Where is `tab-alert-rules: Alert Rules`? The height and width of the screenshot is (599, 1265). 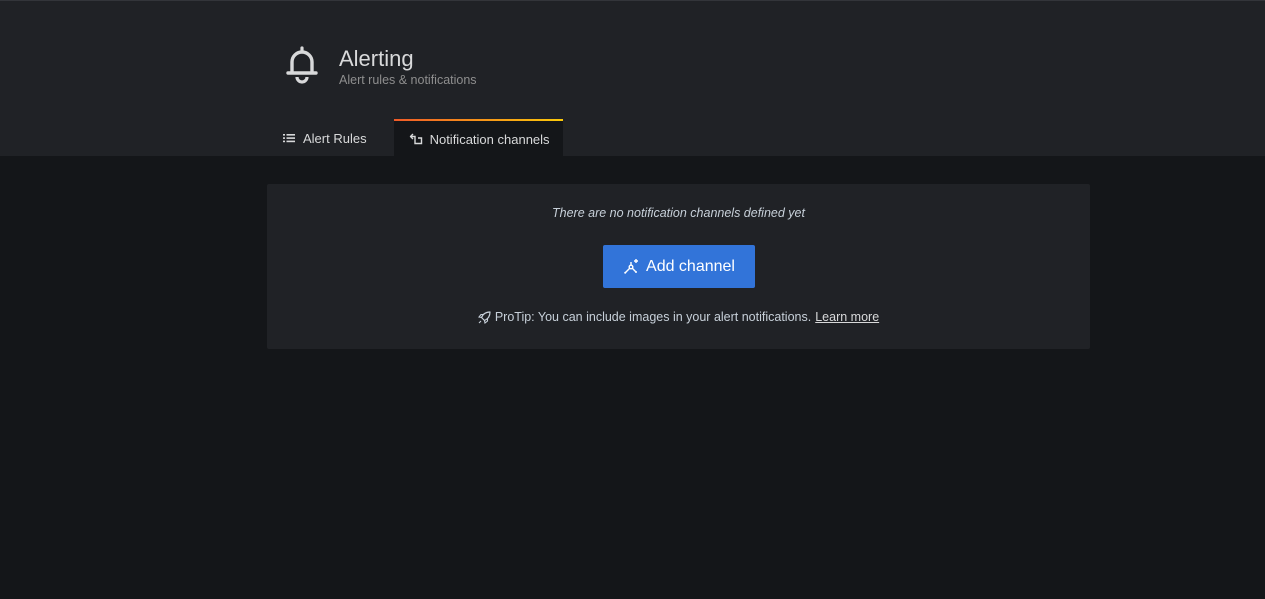 tab-alert-rules: Alert Rules is located at coordinates (323, 138).